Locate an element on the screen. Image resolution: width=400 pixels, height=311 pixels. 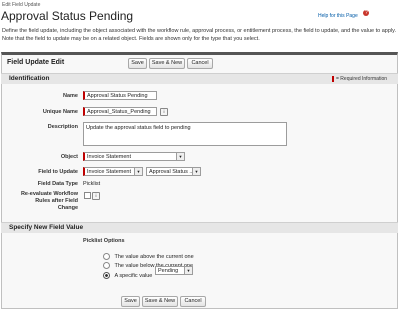
save-new-button-bottom: Save & New is located at coordinates (160, 301).